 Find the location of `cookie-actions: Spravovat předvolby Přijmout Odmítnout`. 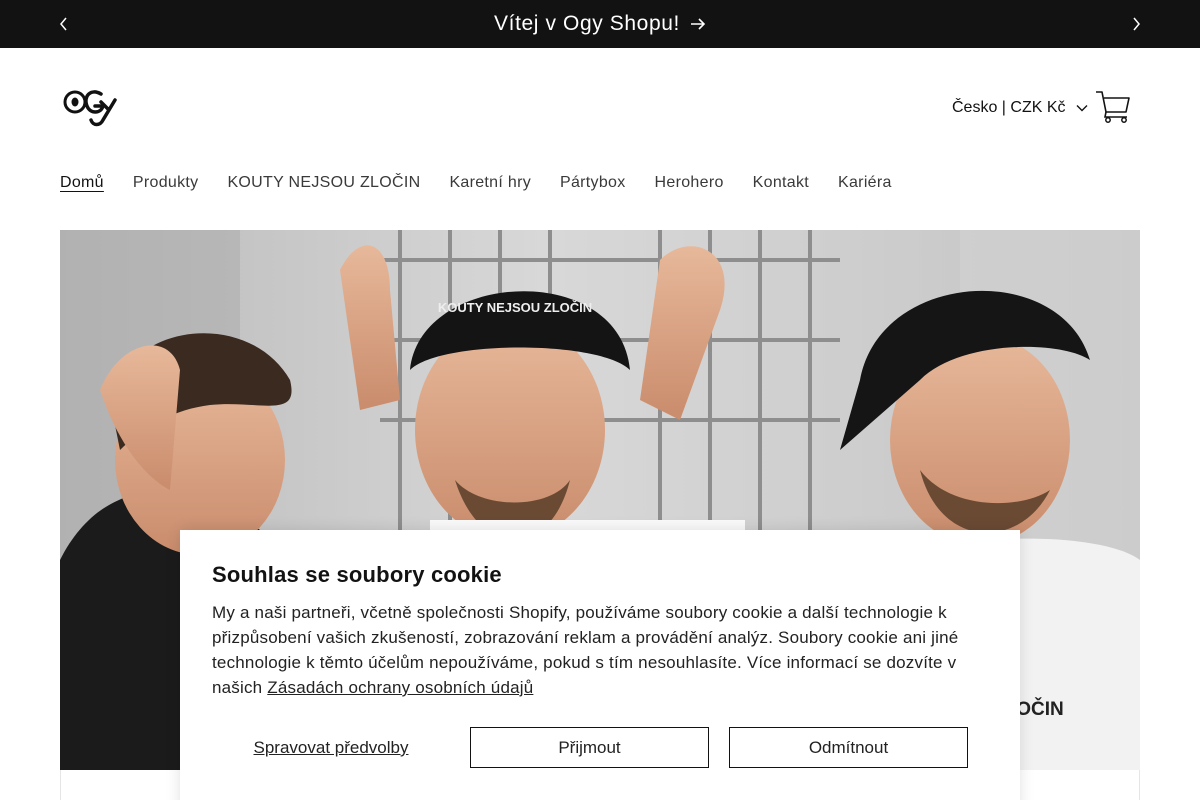

cookie-actions: Spravovat předvolby Přijmout Odmítnout is located at coordinates (590, 748).